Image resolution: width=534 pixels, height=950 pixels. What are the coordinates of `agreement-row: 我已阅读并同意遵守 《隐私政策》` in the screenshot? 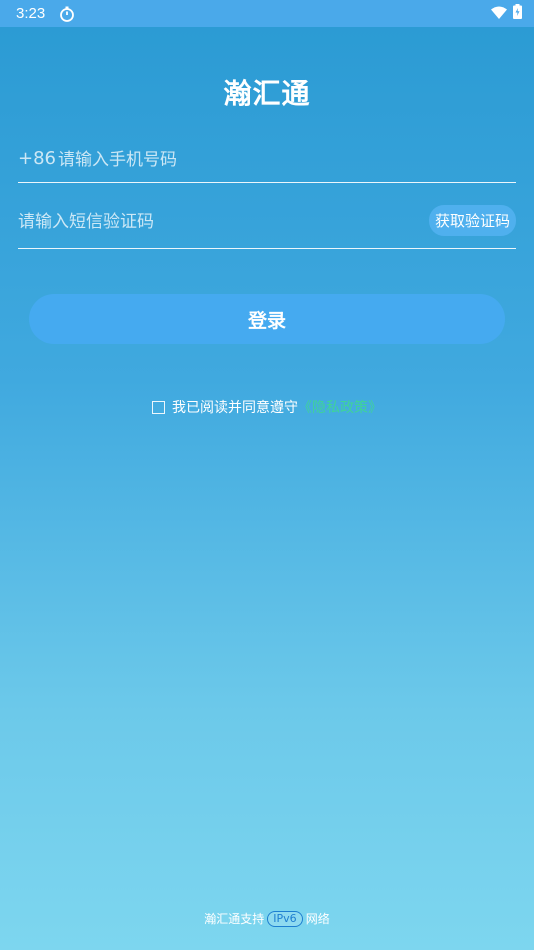 It's located at (267, 407).